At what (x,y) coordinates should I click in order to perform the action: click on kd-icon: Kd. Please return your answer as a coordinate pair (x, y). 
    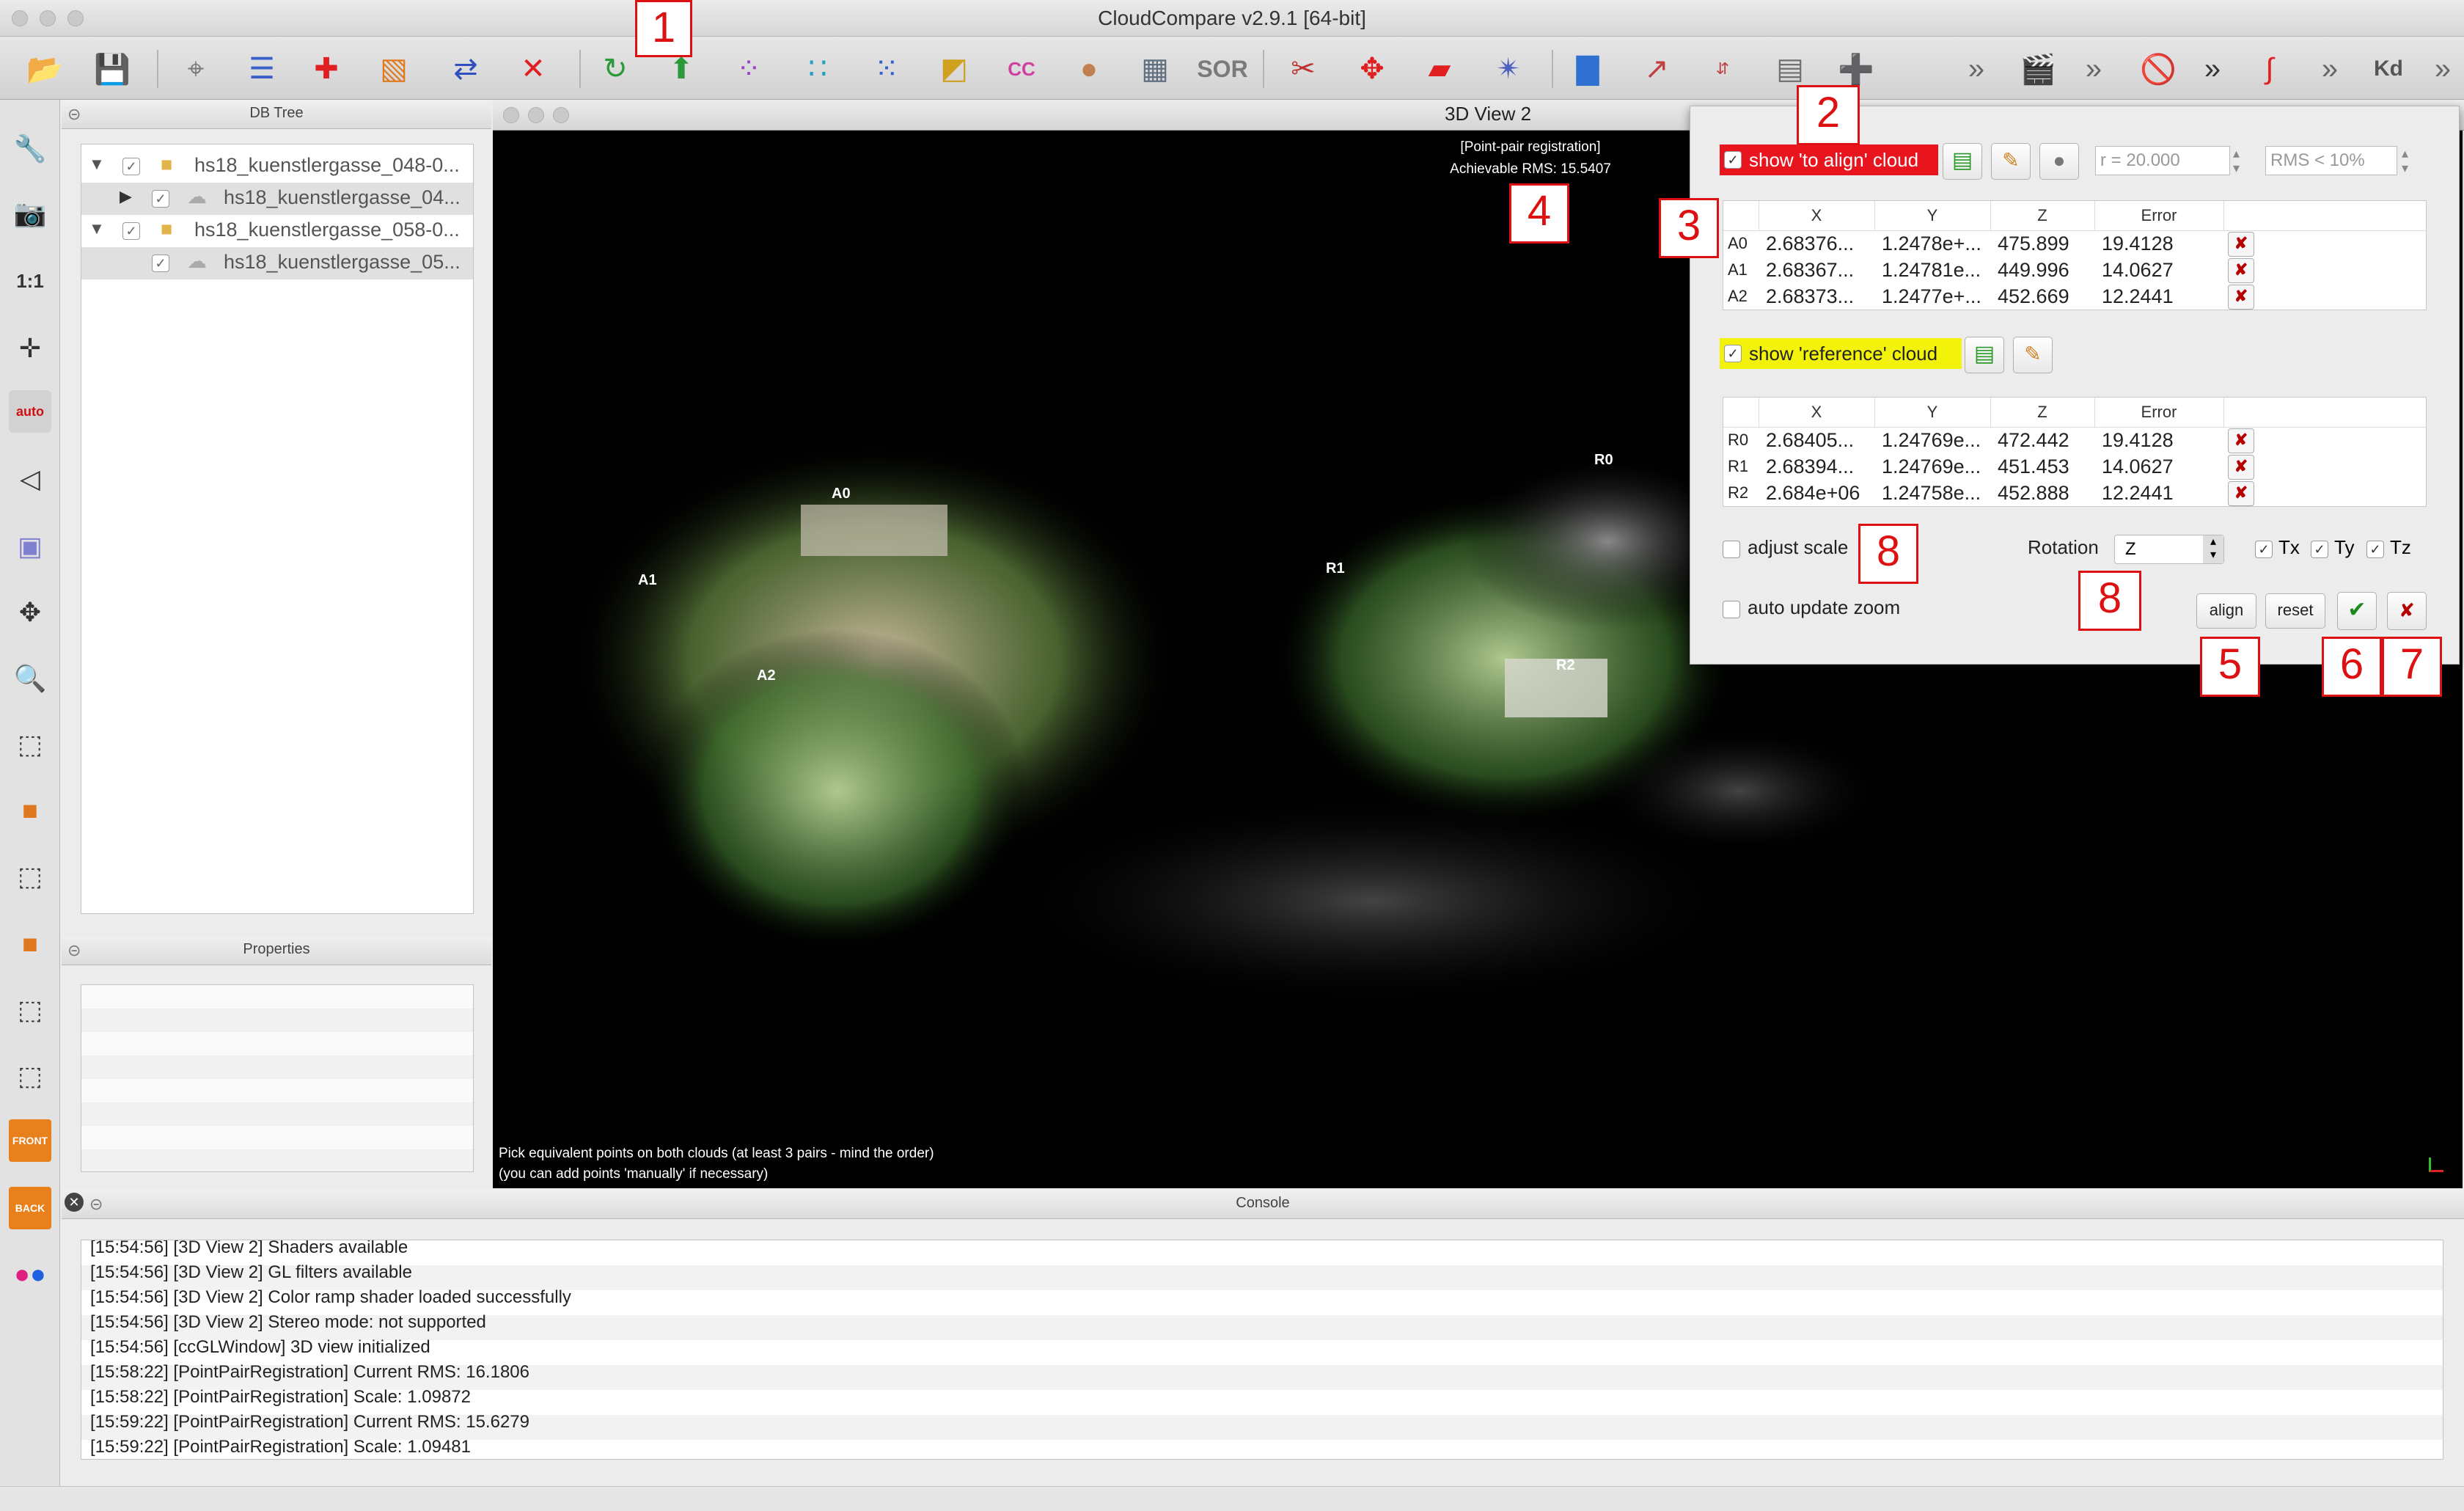
    Looking at the image, I should click on (2388, 68).